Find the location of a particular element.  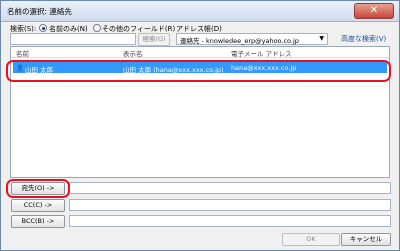

to-field is located at coordinates (230, 188).